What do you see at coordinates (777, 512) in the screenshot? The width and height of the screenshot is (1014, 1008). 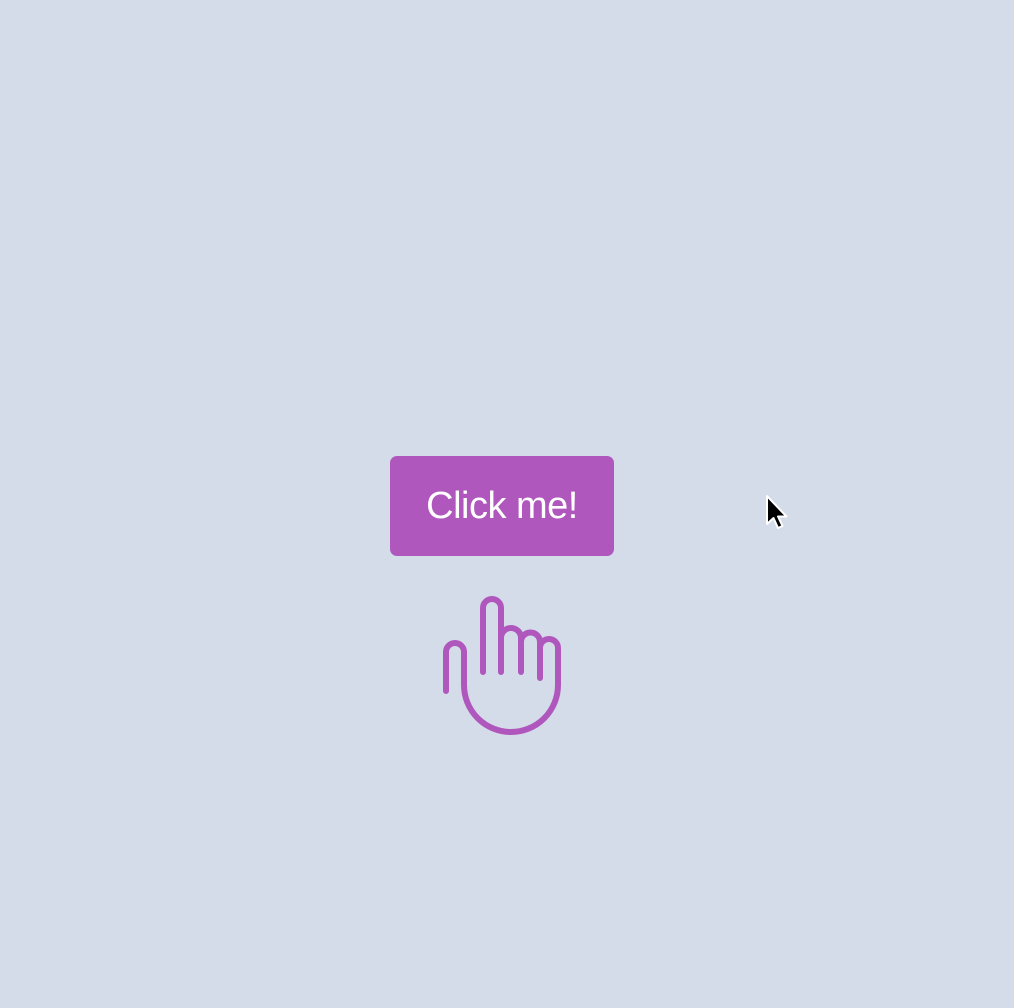 I see `mouse-cursor-icon` at bounding box center [777, 512].